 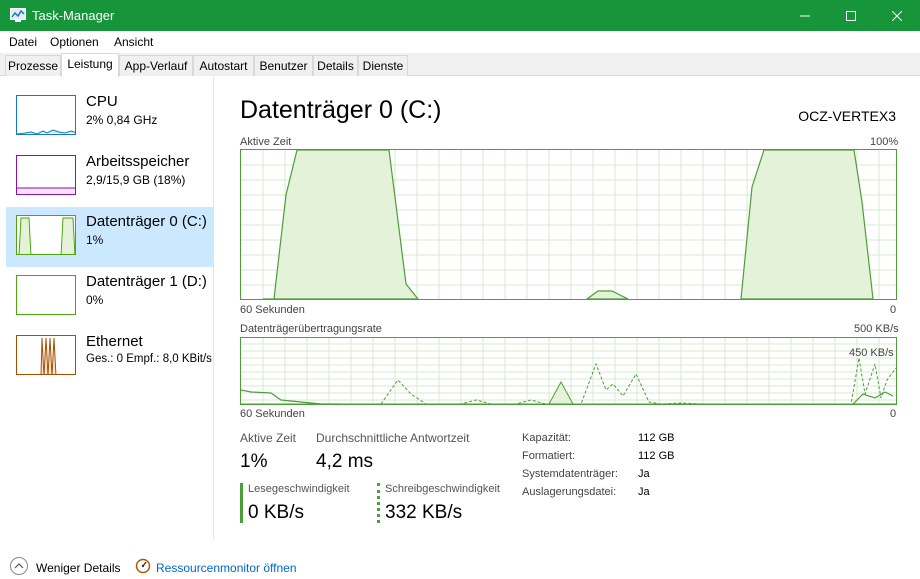 What do you see at coordinates (33, 65) in the screenshot?
I see `tab-prozesse: Prozesse` at bounding box center [33, 65].